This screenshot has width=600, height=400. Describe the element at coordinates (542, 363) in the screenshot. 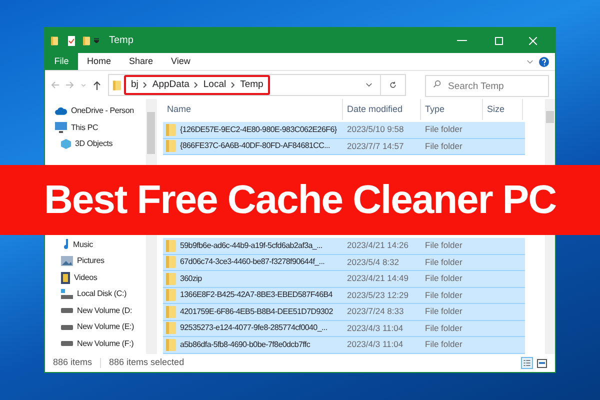

I see `preview-view-icon` at that location.